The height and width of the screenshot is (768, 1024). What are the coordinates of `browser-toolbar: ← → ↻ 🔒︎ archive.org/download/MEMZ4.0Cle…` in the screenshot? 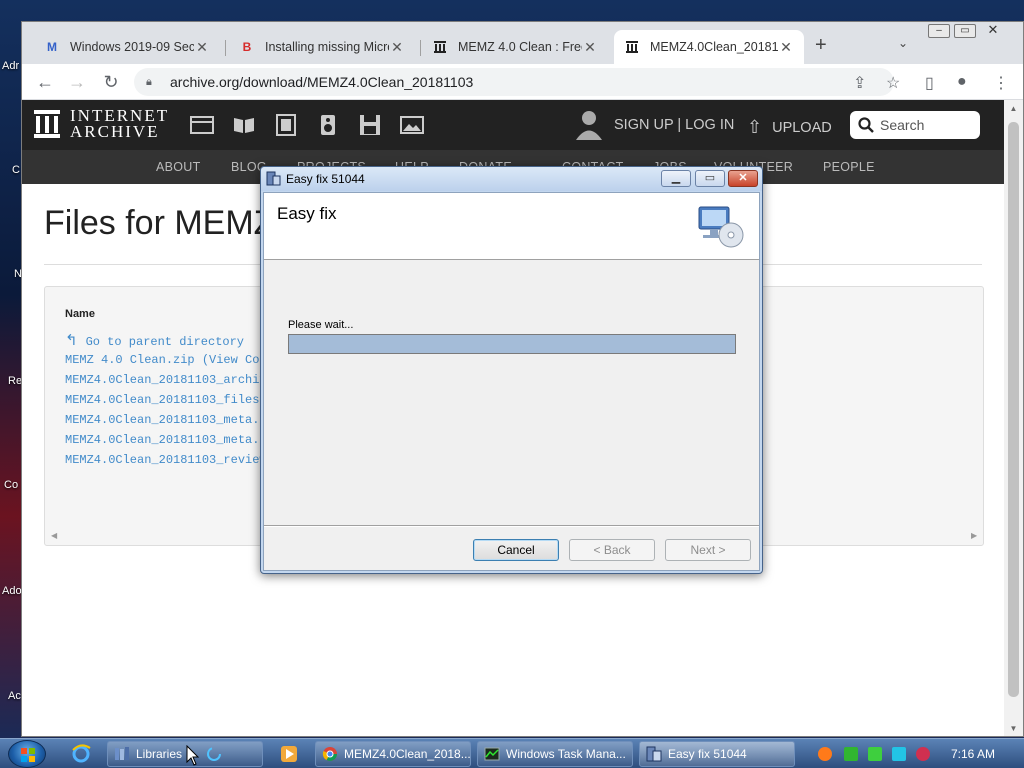 It's located at (522, 82).